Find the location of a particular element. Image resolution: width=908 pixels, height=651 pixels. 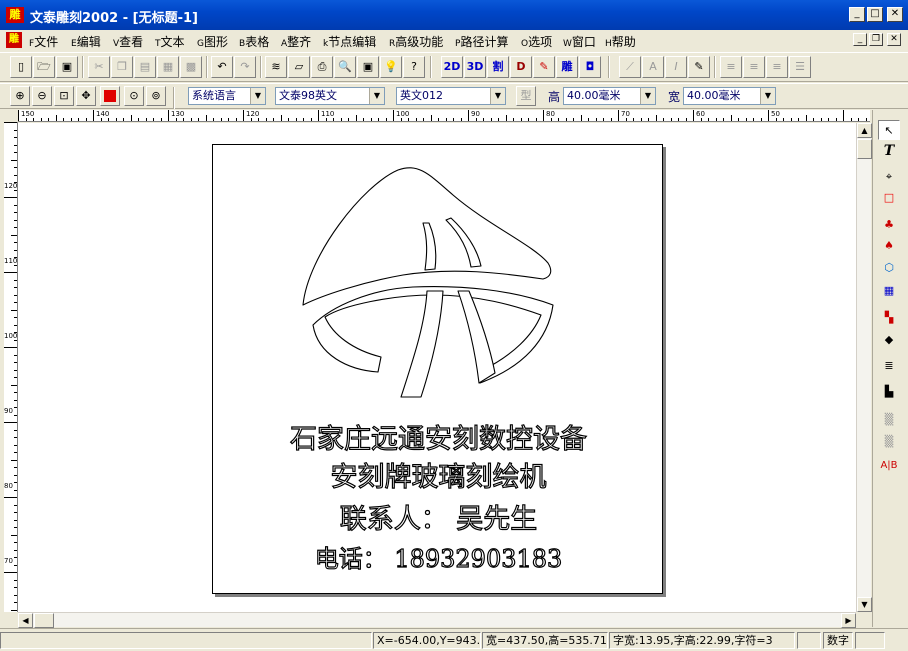

zoom-fit-icon: ⊙ is located at coordinates (134, 96).